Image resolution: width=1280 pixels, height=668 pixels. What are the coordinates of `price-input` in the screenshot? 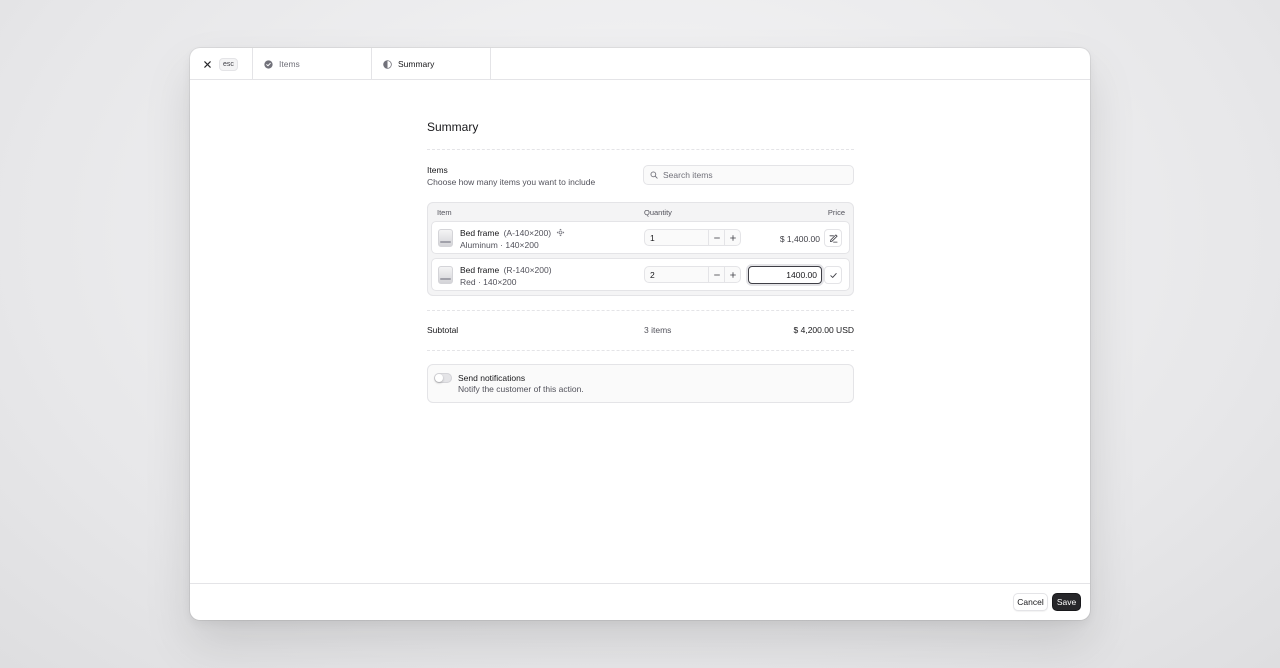 It's located at (785, 275).